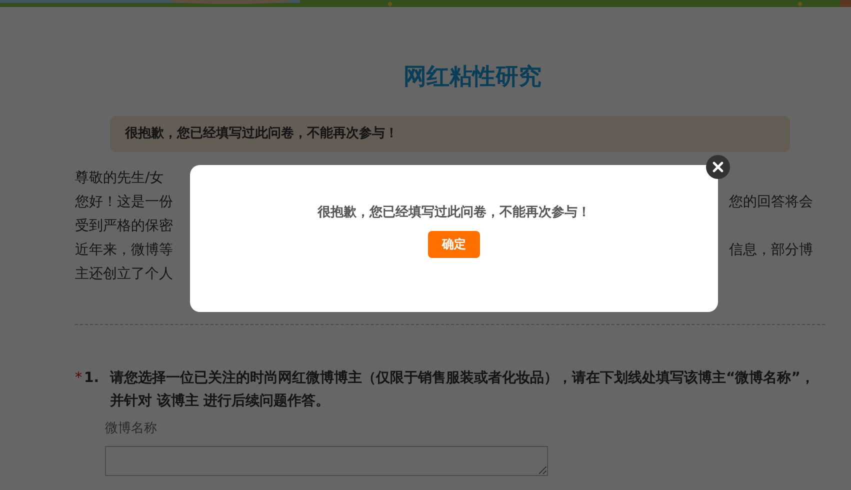  I want to click on intro-text: 您的回答将会, so click(771, 202).